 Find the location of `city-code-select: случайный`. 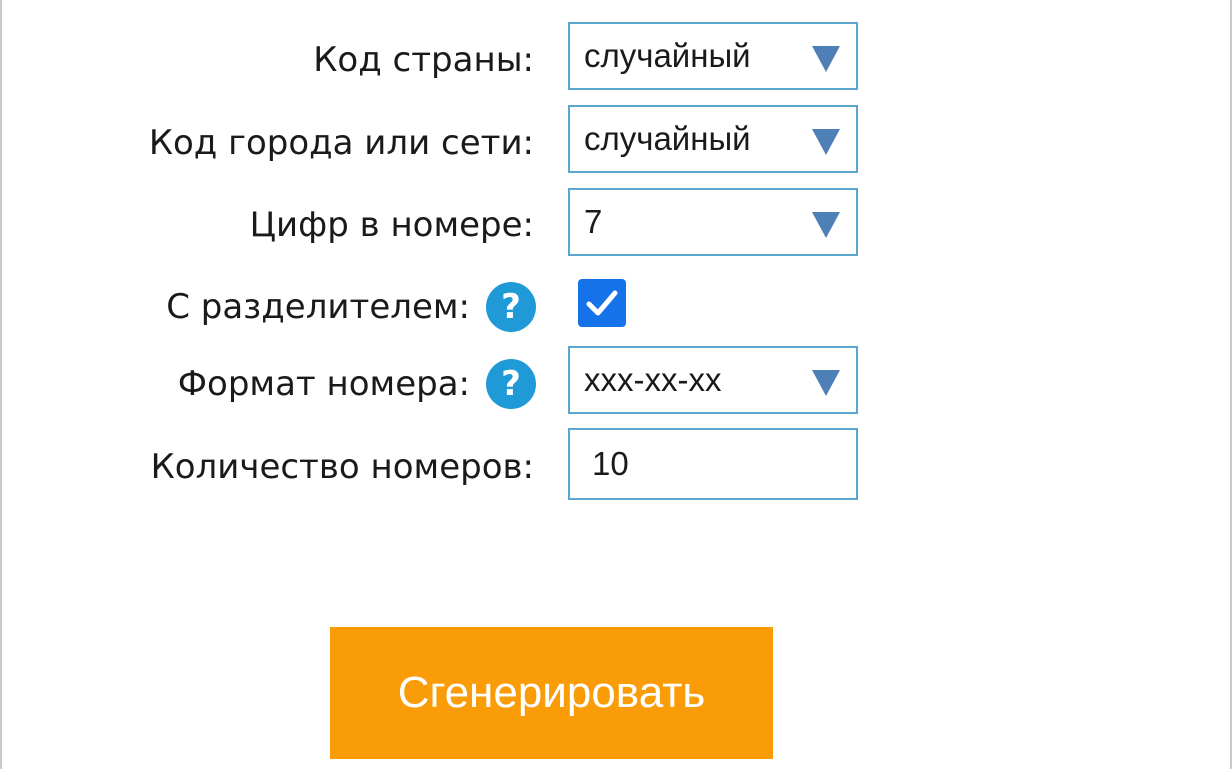

city-code-select: случайный is located at coordinates (713, 139).